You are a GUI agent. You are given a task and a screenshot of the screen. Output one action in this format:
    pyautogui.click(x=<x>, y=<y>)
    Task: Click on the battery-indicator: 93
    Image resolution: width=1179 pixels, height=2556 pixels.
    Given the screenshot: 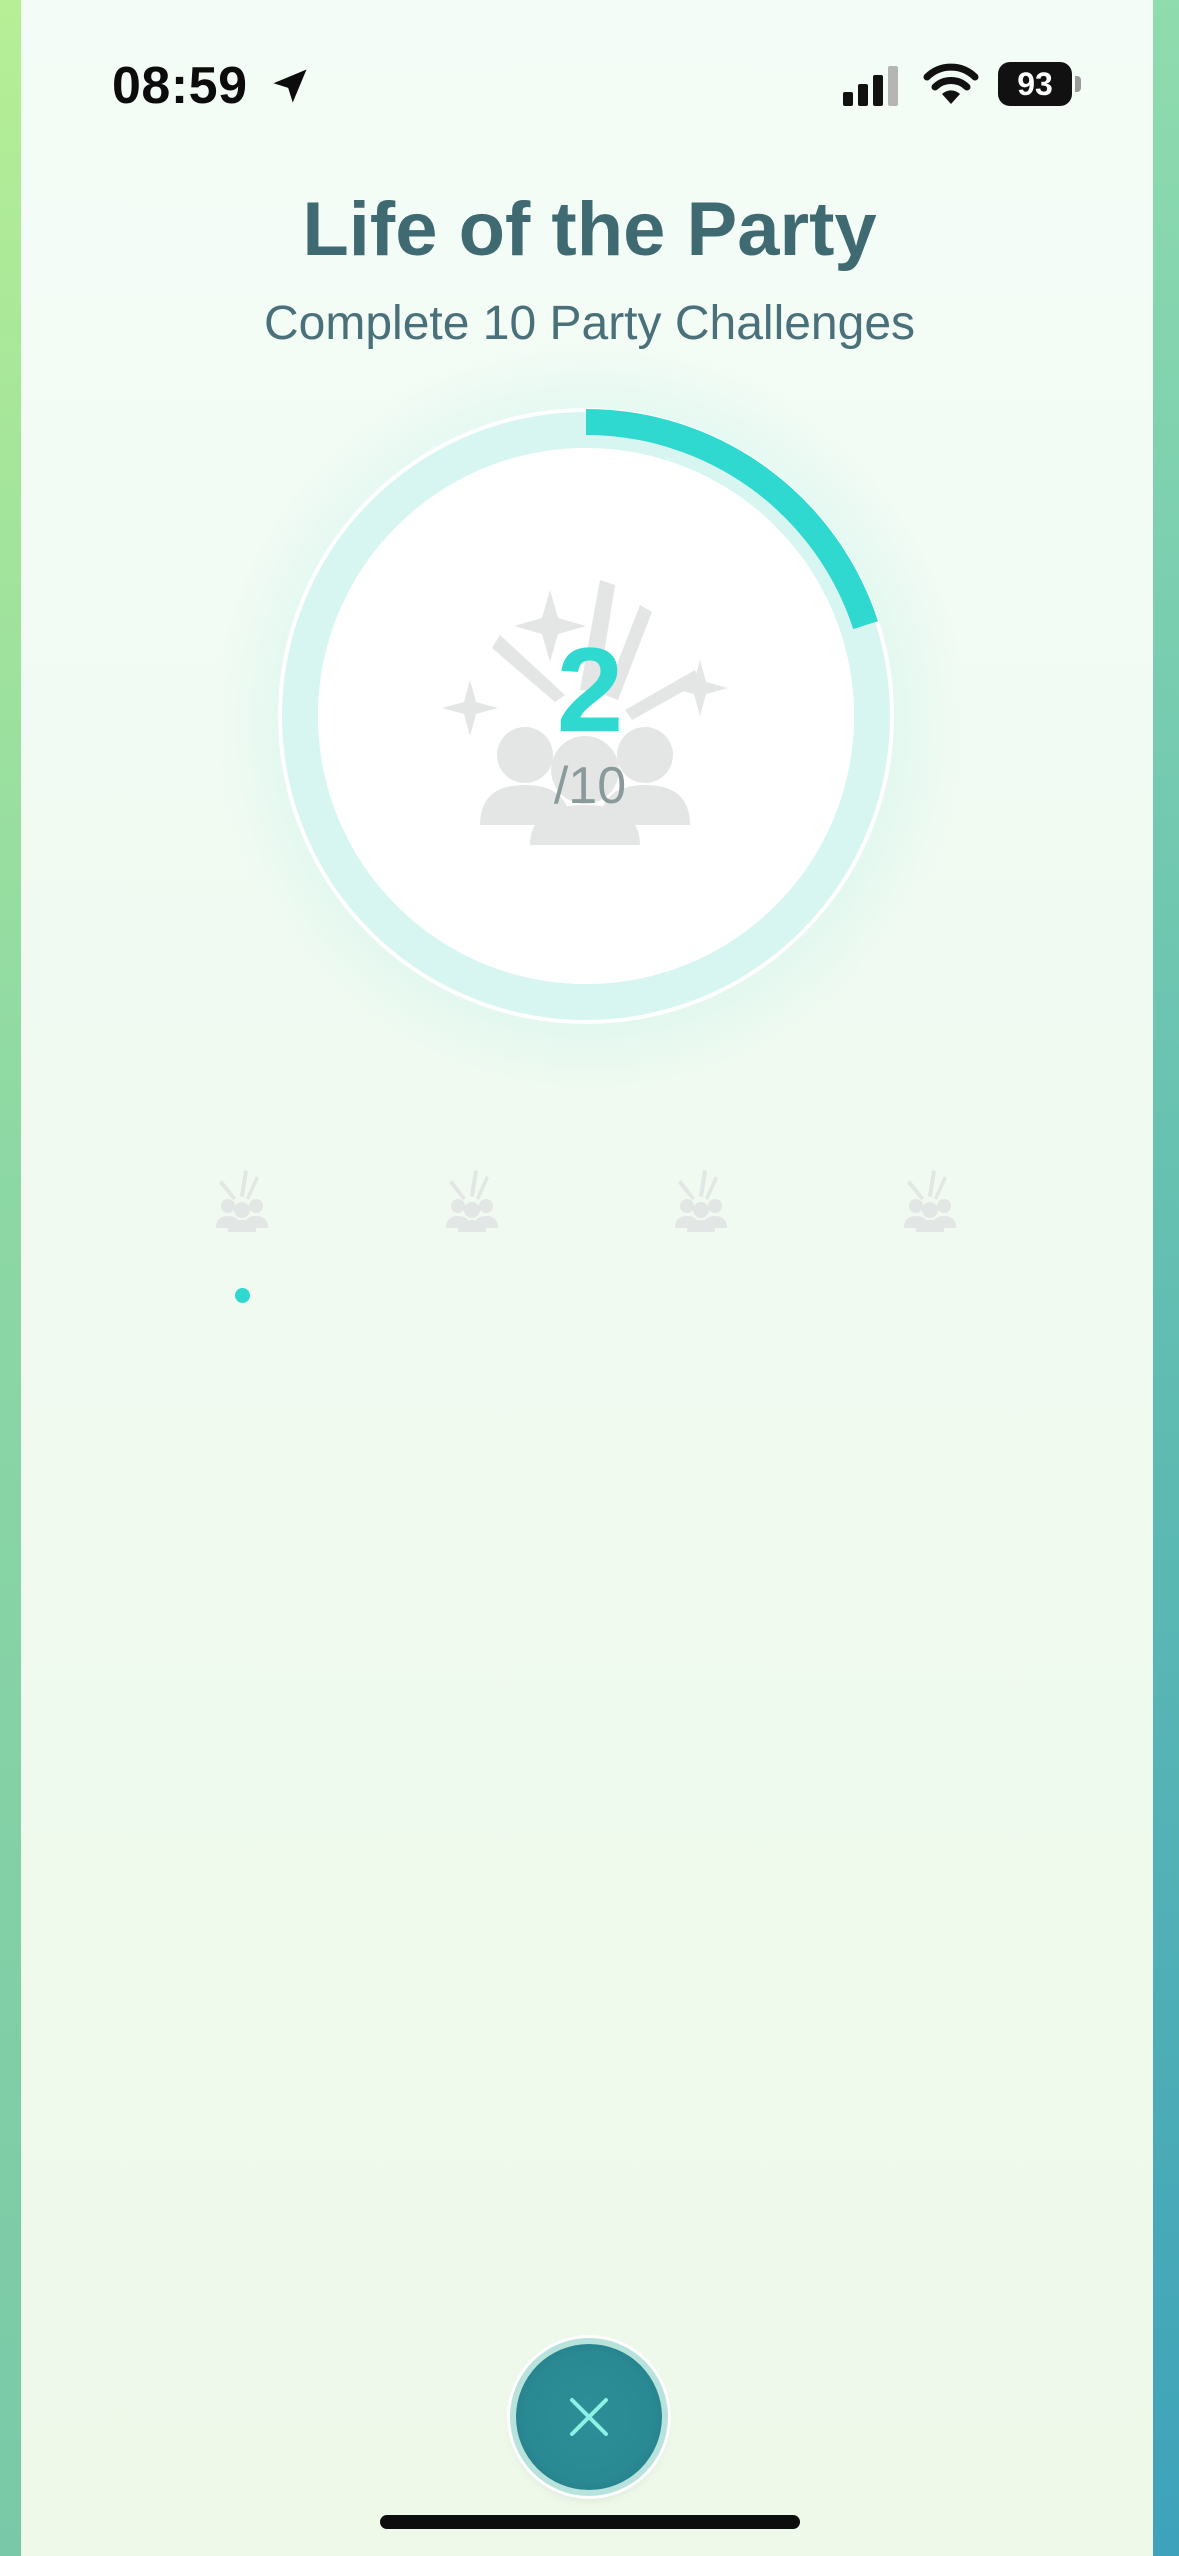 What is the action you would take?
    pyautogui.click(x=1035, y=84)
    